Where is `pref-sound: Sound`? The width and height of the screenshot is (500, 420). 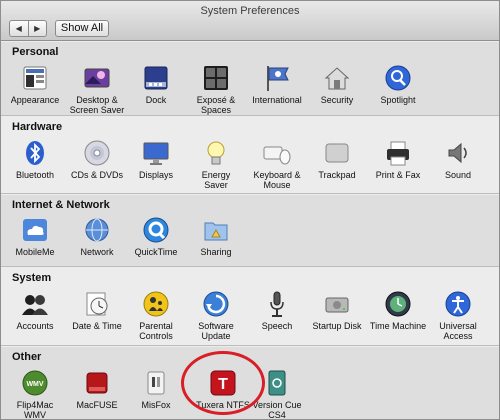
pref-sound: Sound is located at coordinates (458, 159).